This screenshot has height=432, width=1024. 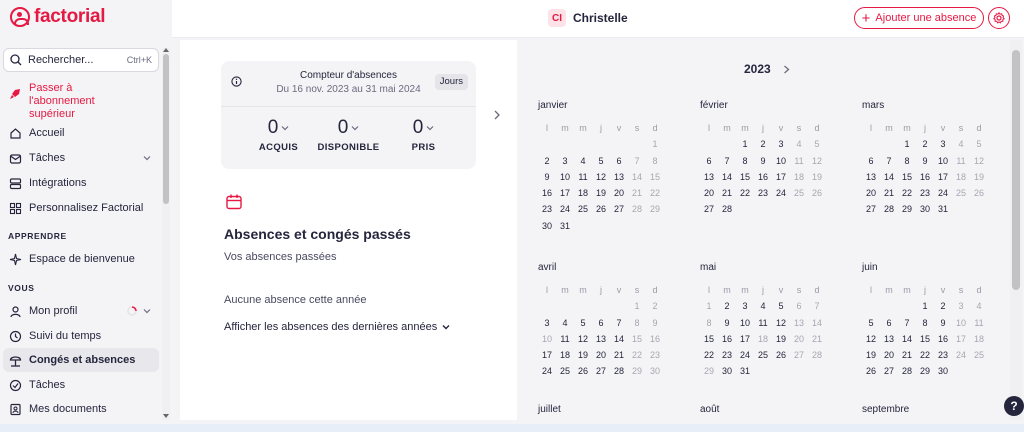 I want to click on day-cell: 7, so click(x=889, y=161).